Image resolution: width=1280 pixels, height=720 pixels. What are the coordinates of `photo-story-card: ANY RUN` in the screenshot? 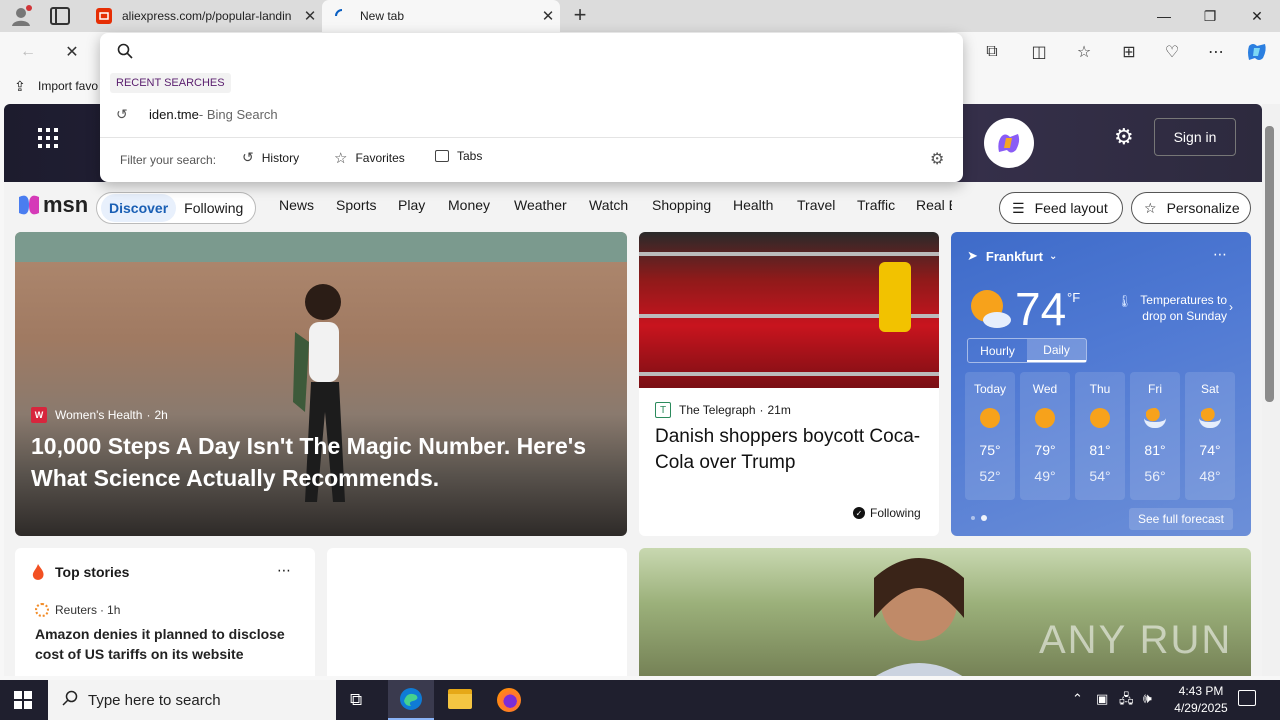 It's located at (945, 612).